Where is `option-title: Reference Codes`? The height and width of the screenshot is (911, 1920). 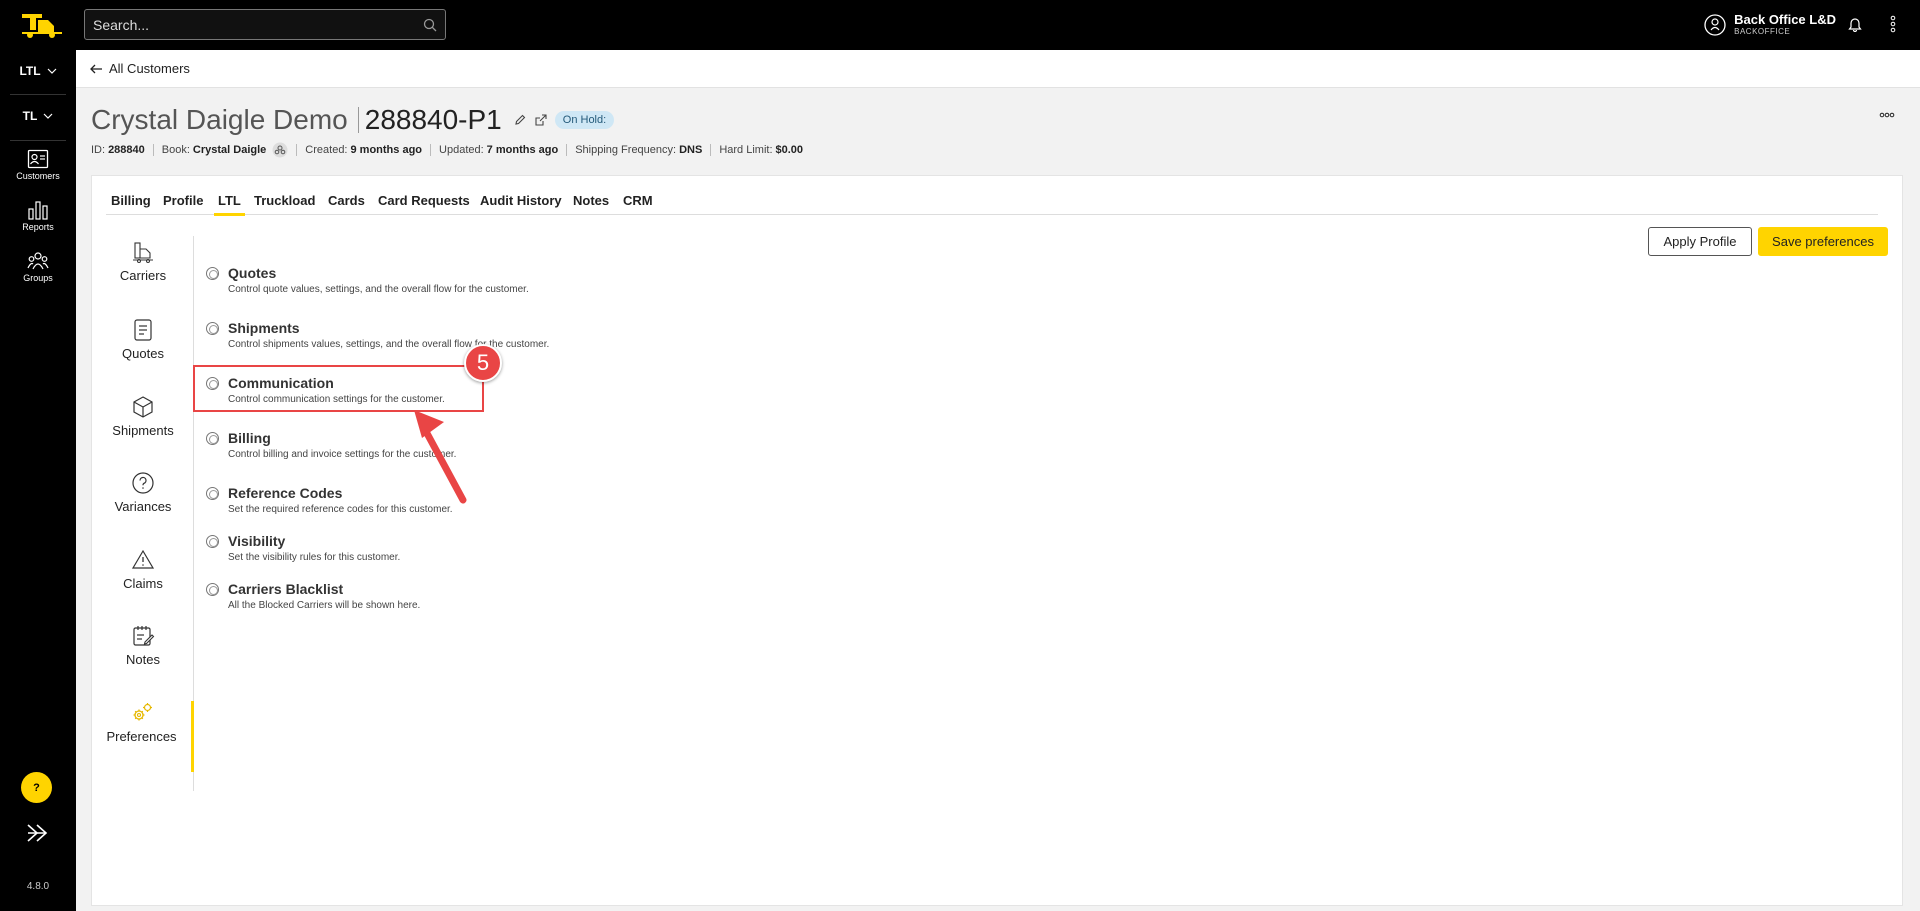 option-title: Reference Codes is located at coordinates (285, 493).